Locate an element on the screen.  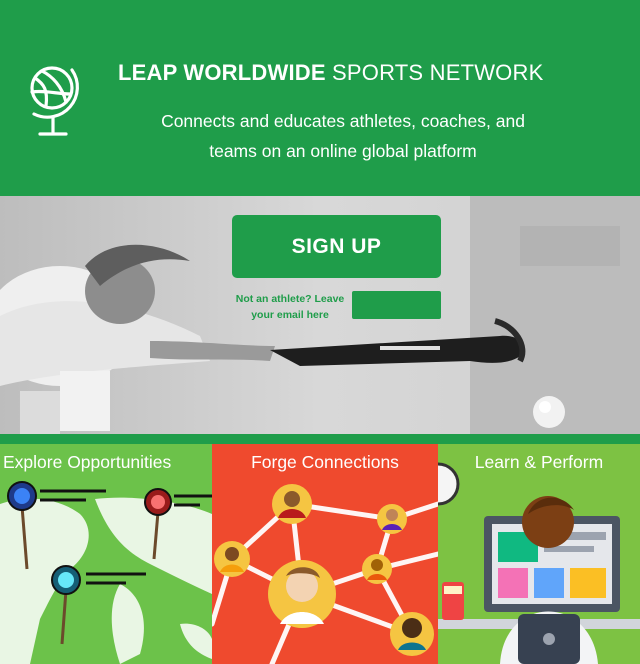
tile-forge-connections: Forge Connections is located at coordinates (325, 554).